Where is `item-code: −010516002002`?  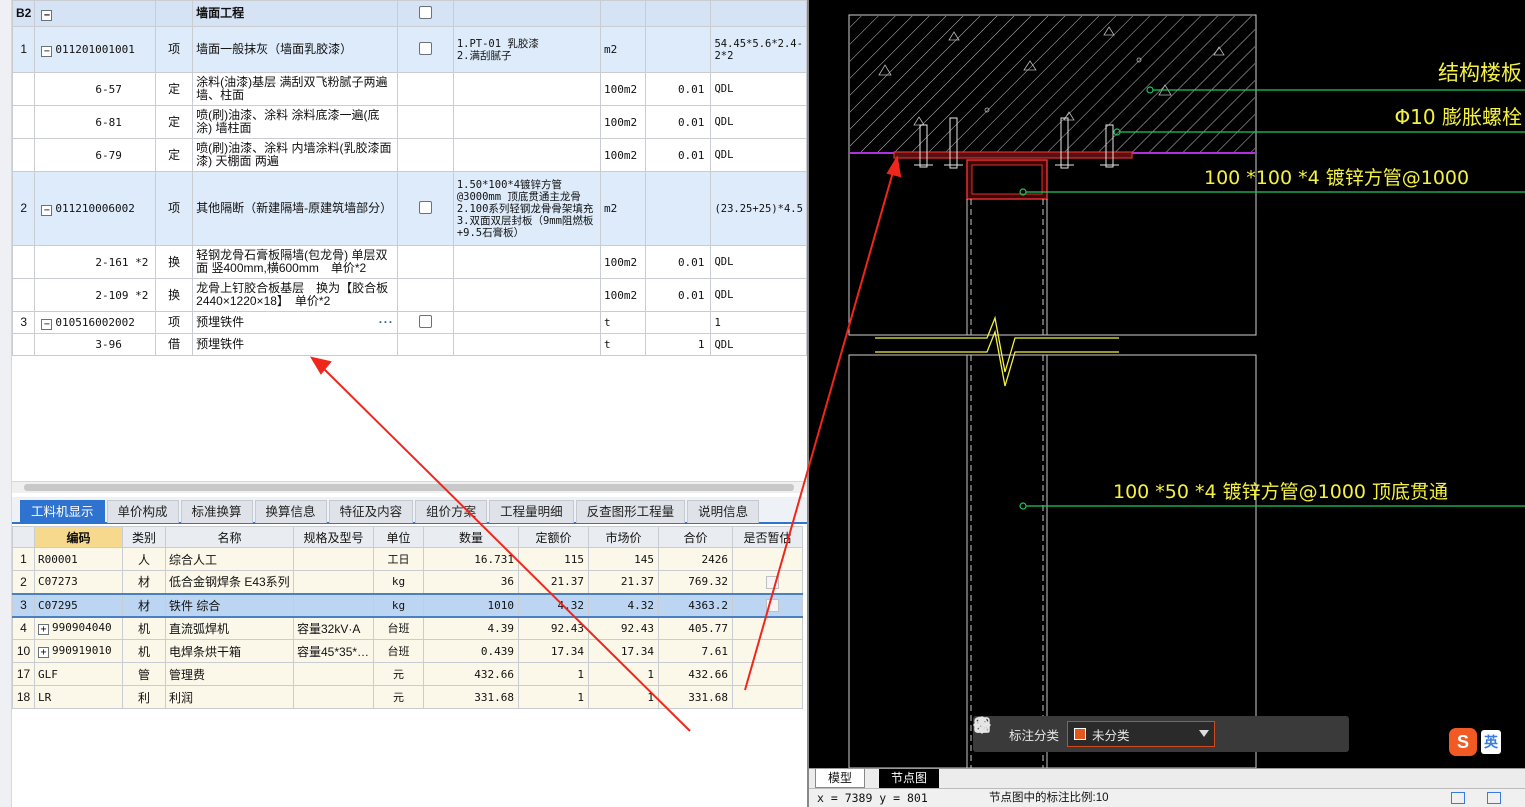
item-code: −010516002002 is located at coordinates (95, 322).